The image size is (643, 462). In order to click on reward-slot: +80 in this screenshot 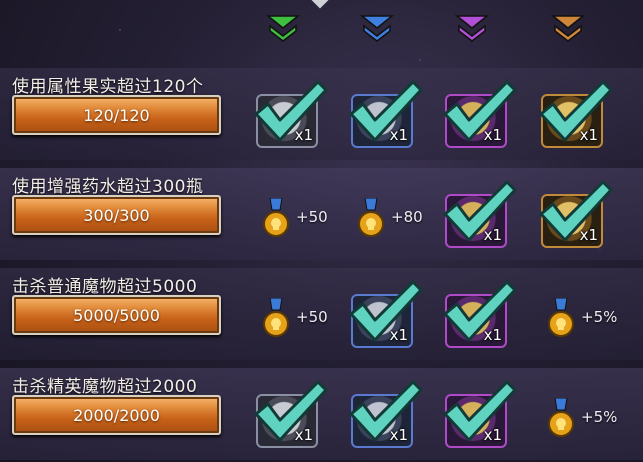, I will do `click(385, 212)`.